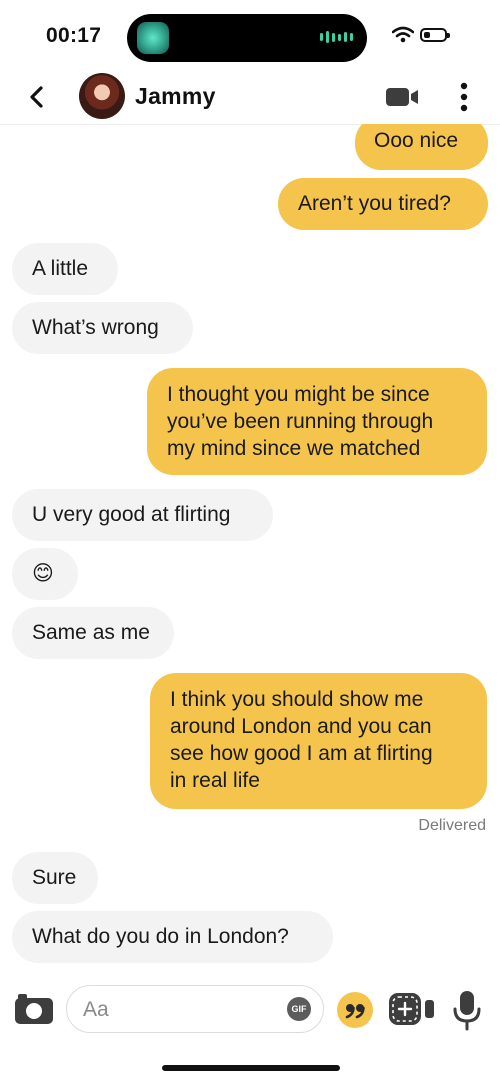 The height and width of the screenshot is (1084, 500). I want to click on battery-icon, so click(435, 35).